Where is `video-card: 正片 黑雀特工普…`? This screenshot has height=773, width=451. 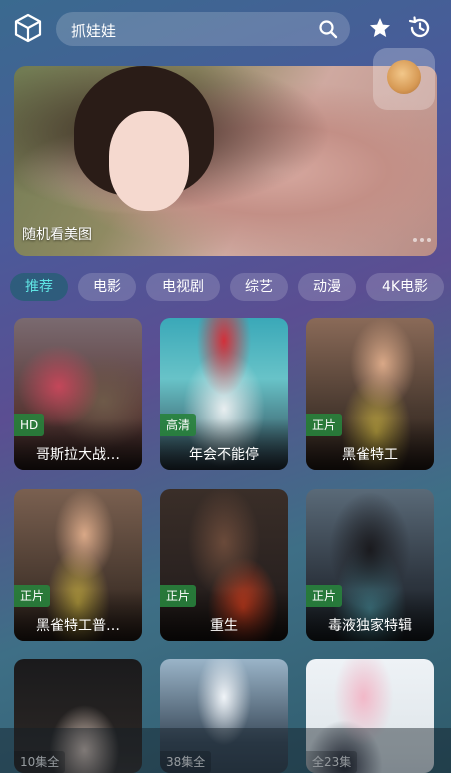
video-card: 正片 黑雀特工普… is located at coordinates (78, 565).